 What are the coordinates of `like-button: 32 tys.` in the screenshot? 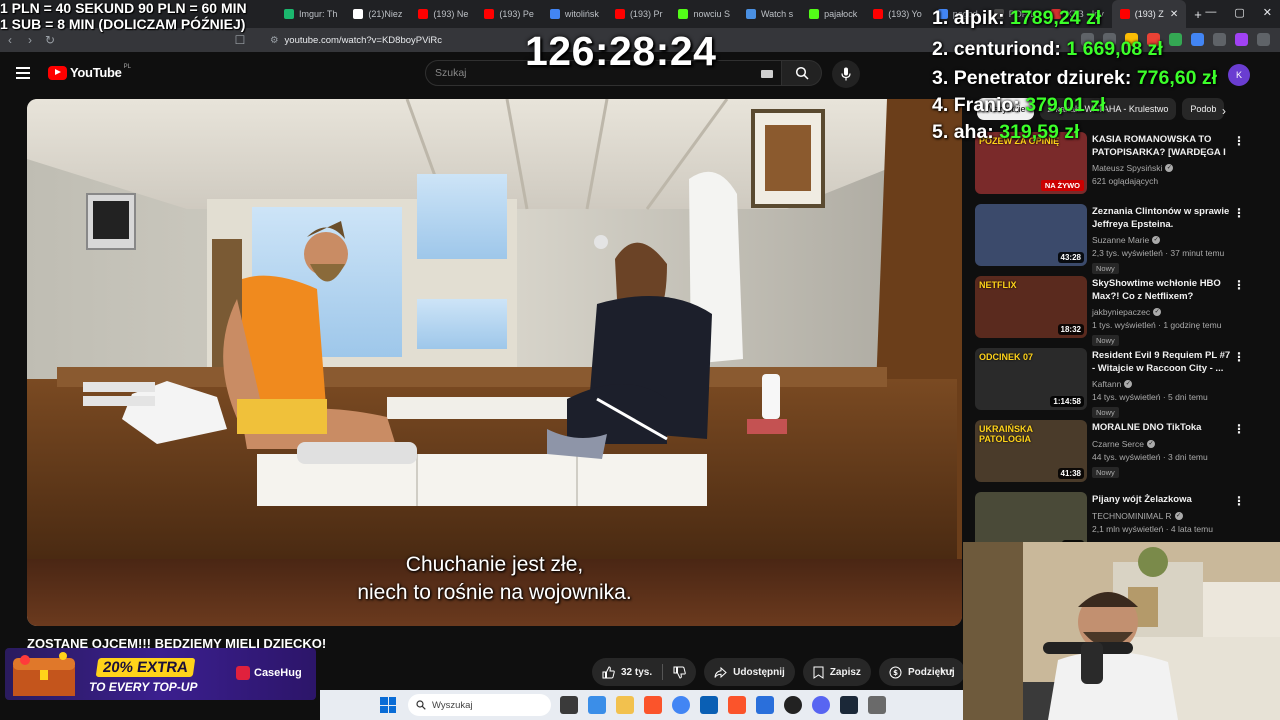 It's located at (644, 672).